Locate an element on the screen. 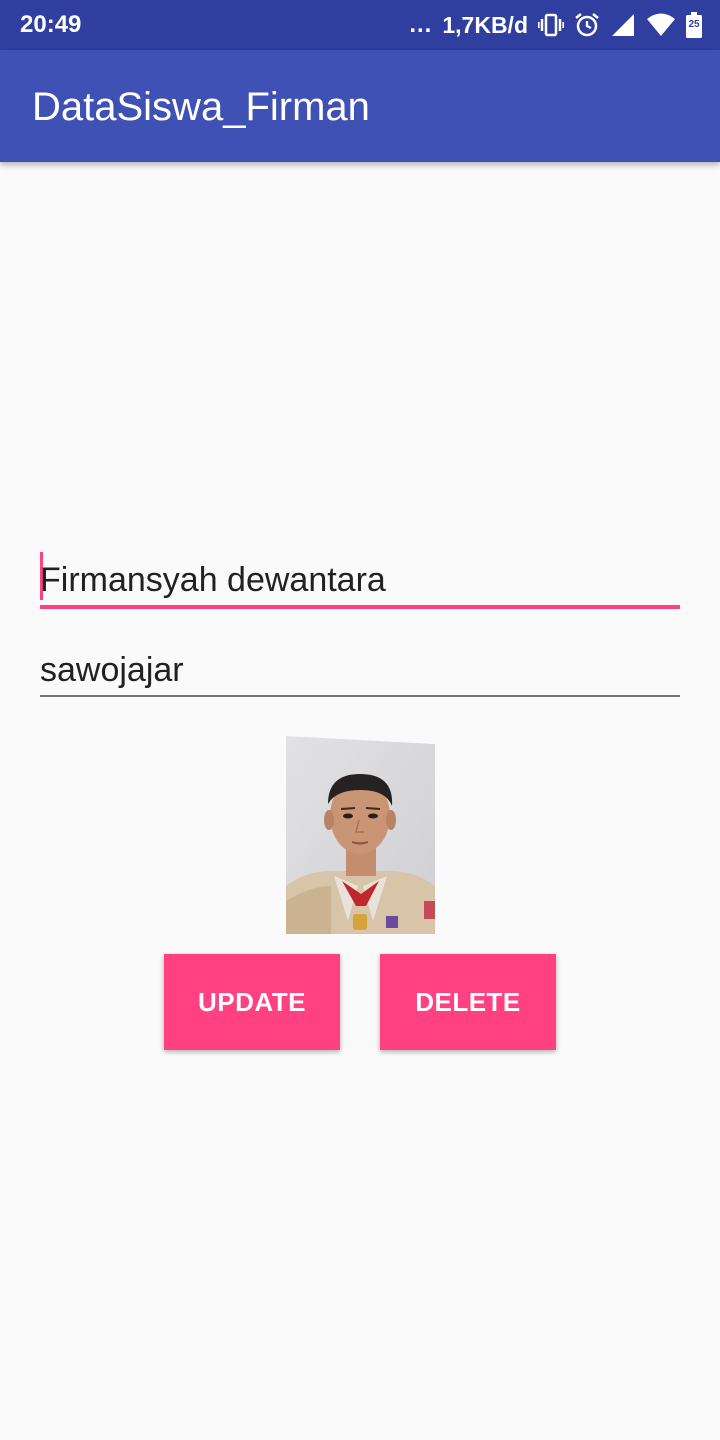 The height and width of the screenshot is (1440, 720). network-speed: 1,7KB/d is located at coordinates (485, 24).